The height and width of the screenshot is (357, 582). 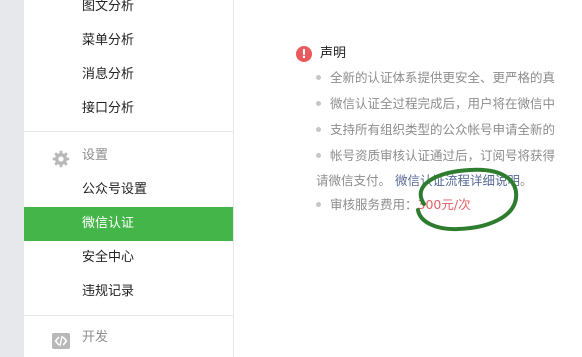 What do you see at coordinates (95, 337) in the screenshot?
I see `section-title: 开发` at bounding box center [95, 337].